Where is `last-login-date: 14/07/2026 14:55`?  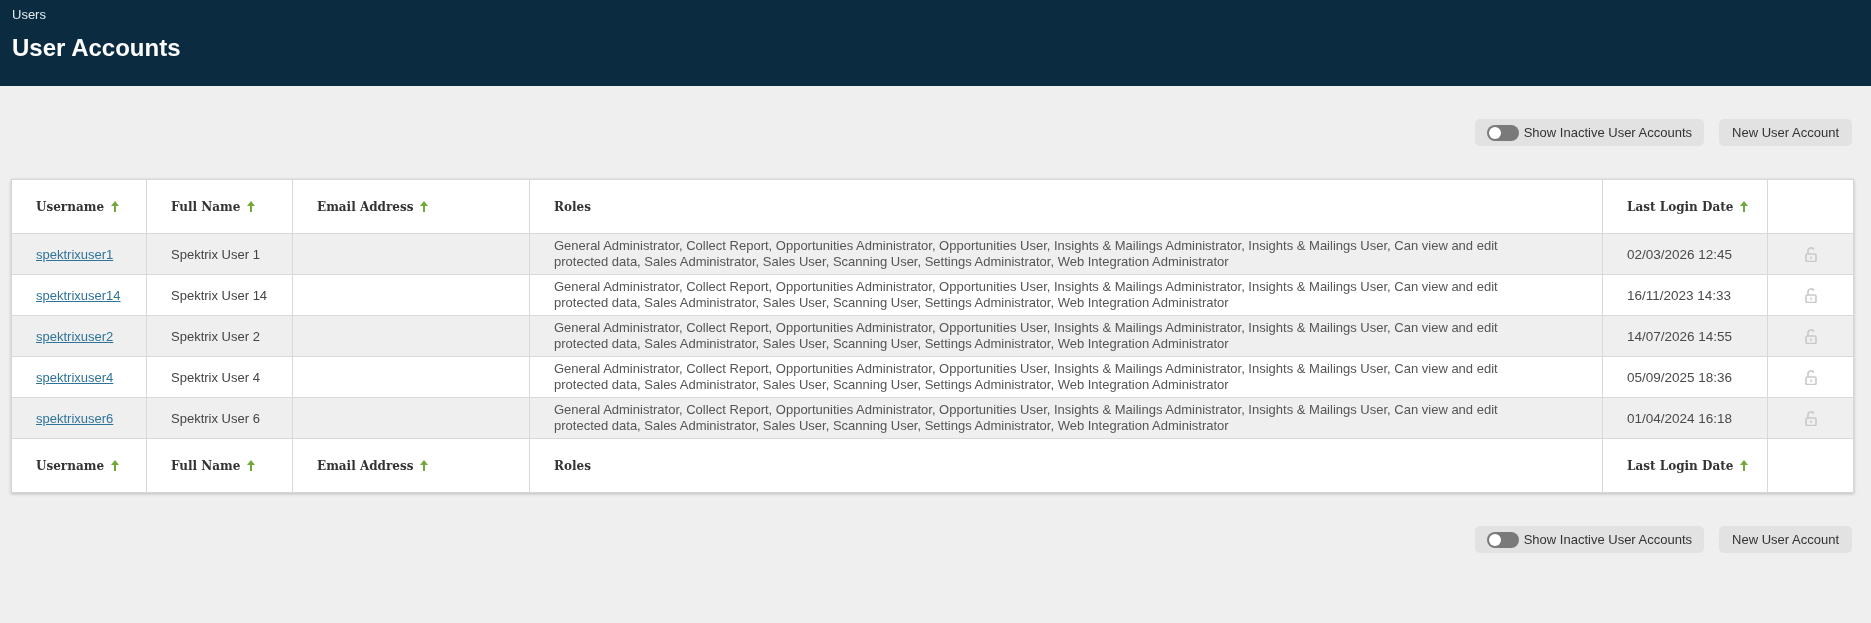
last-login-date: 14/07/2026 14:55 is located at coordinates (1680, 336).